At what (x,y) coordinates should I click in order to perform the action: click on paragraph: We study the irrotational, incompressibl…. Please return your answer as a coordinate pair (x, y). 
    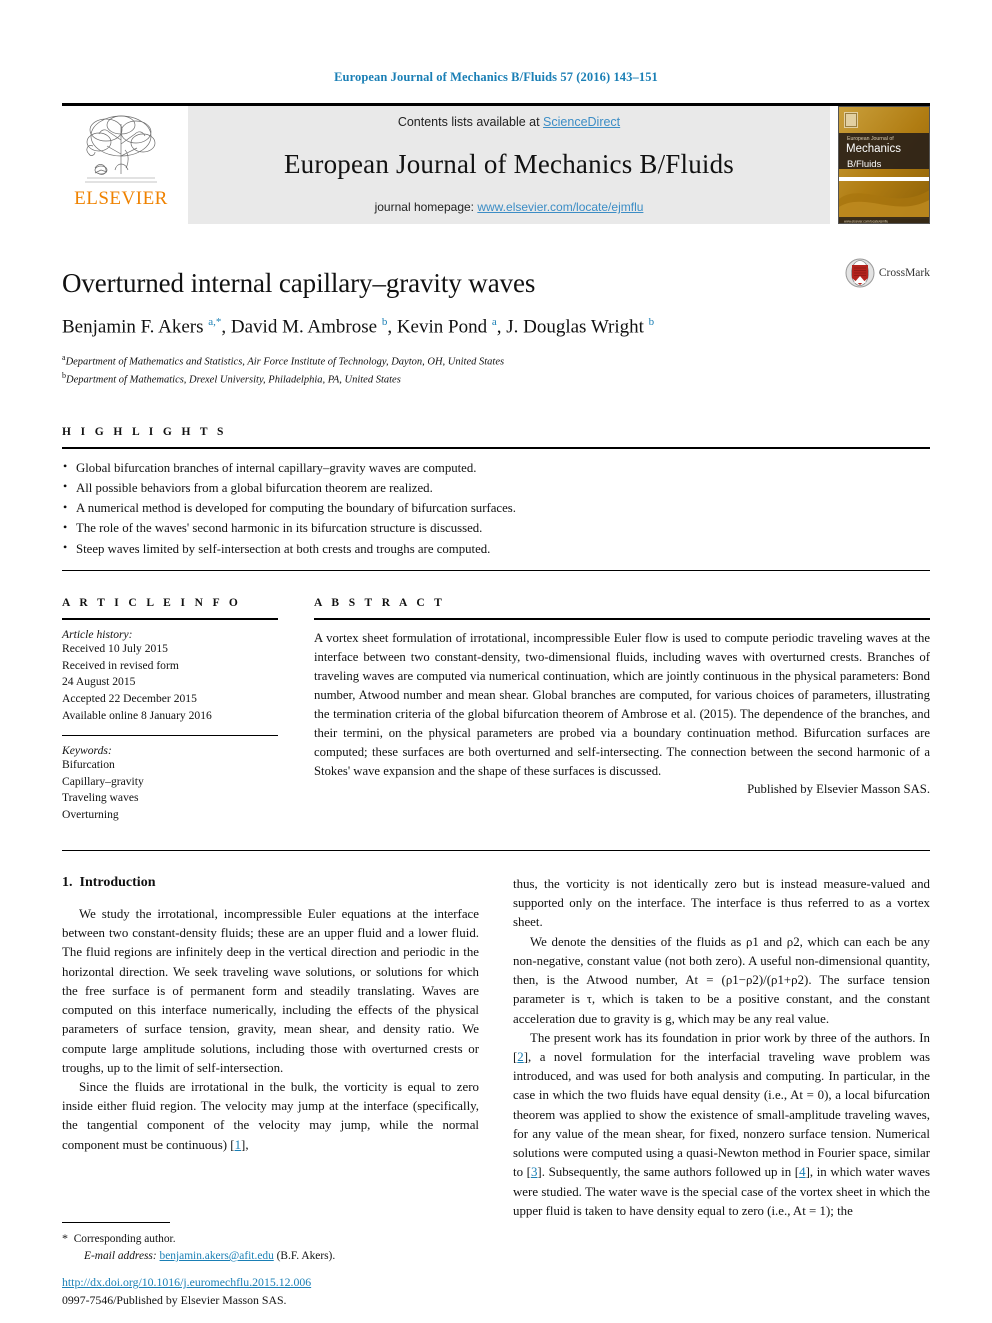
    Looking at the image, I should click on (270, 991).